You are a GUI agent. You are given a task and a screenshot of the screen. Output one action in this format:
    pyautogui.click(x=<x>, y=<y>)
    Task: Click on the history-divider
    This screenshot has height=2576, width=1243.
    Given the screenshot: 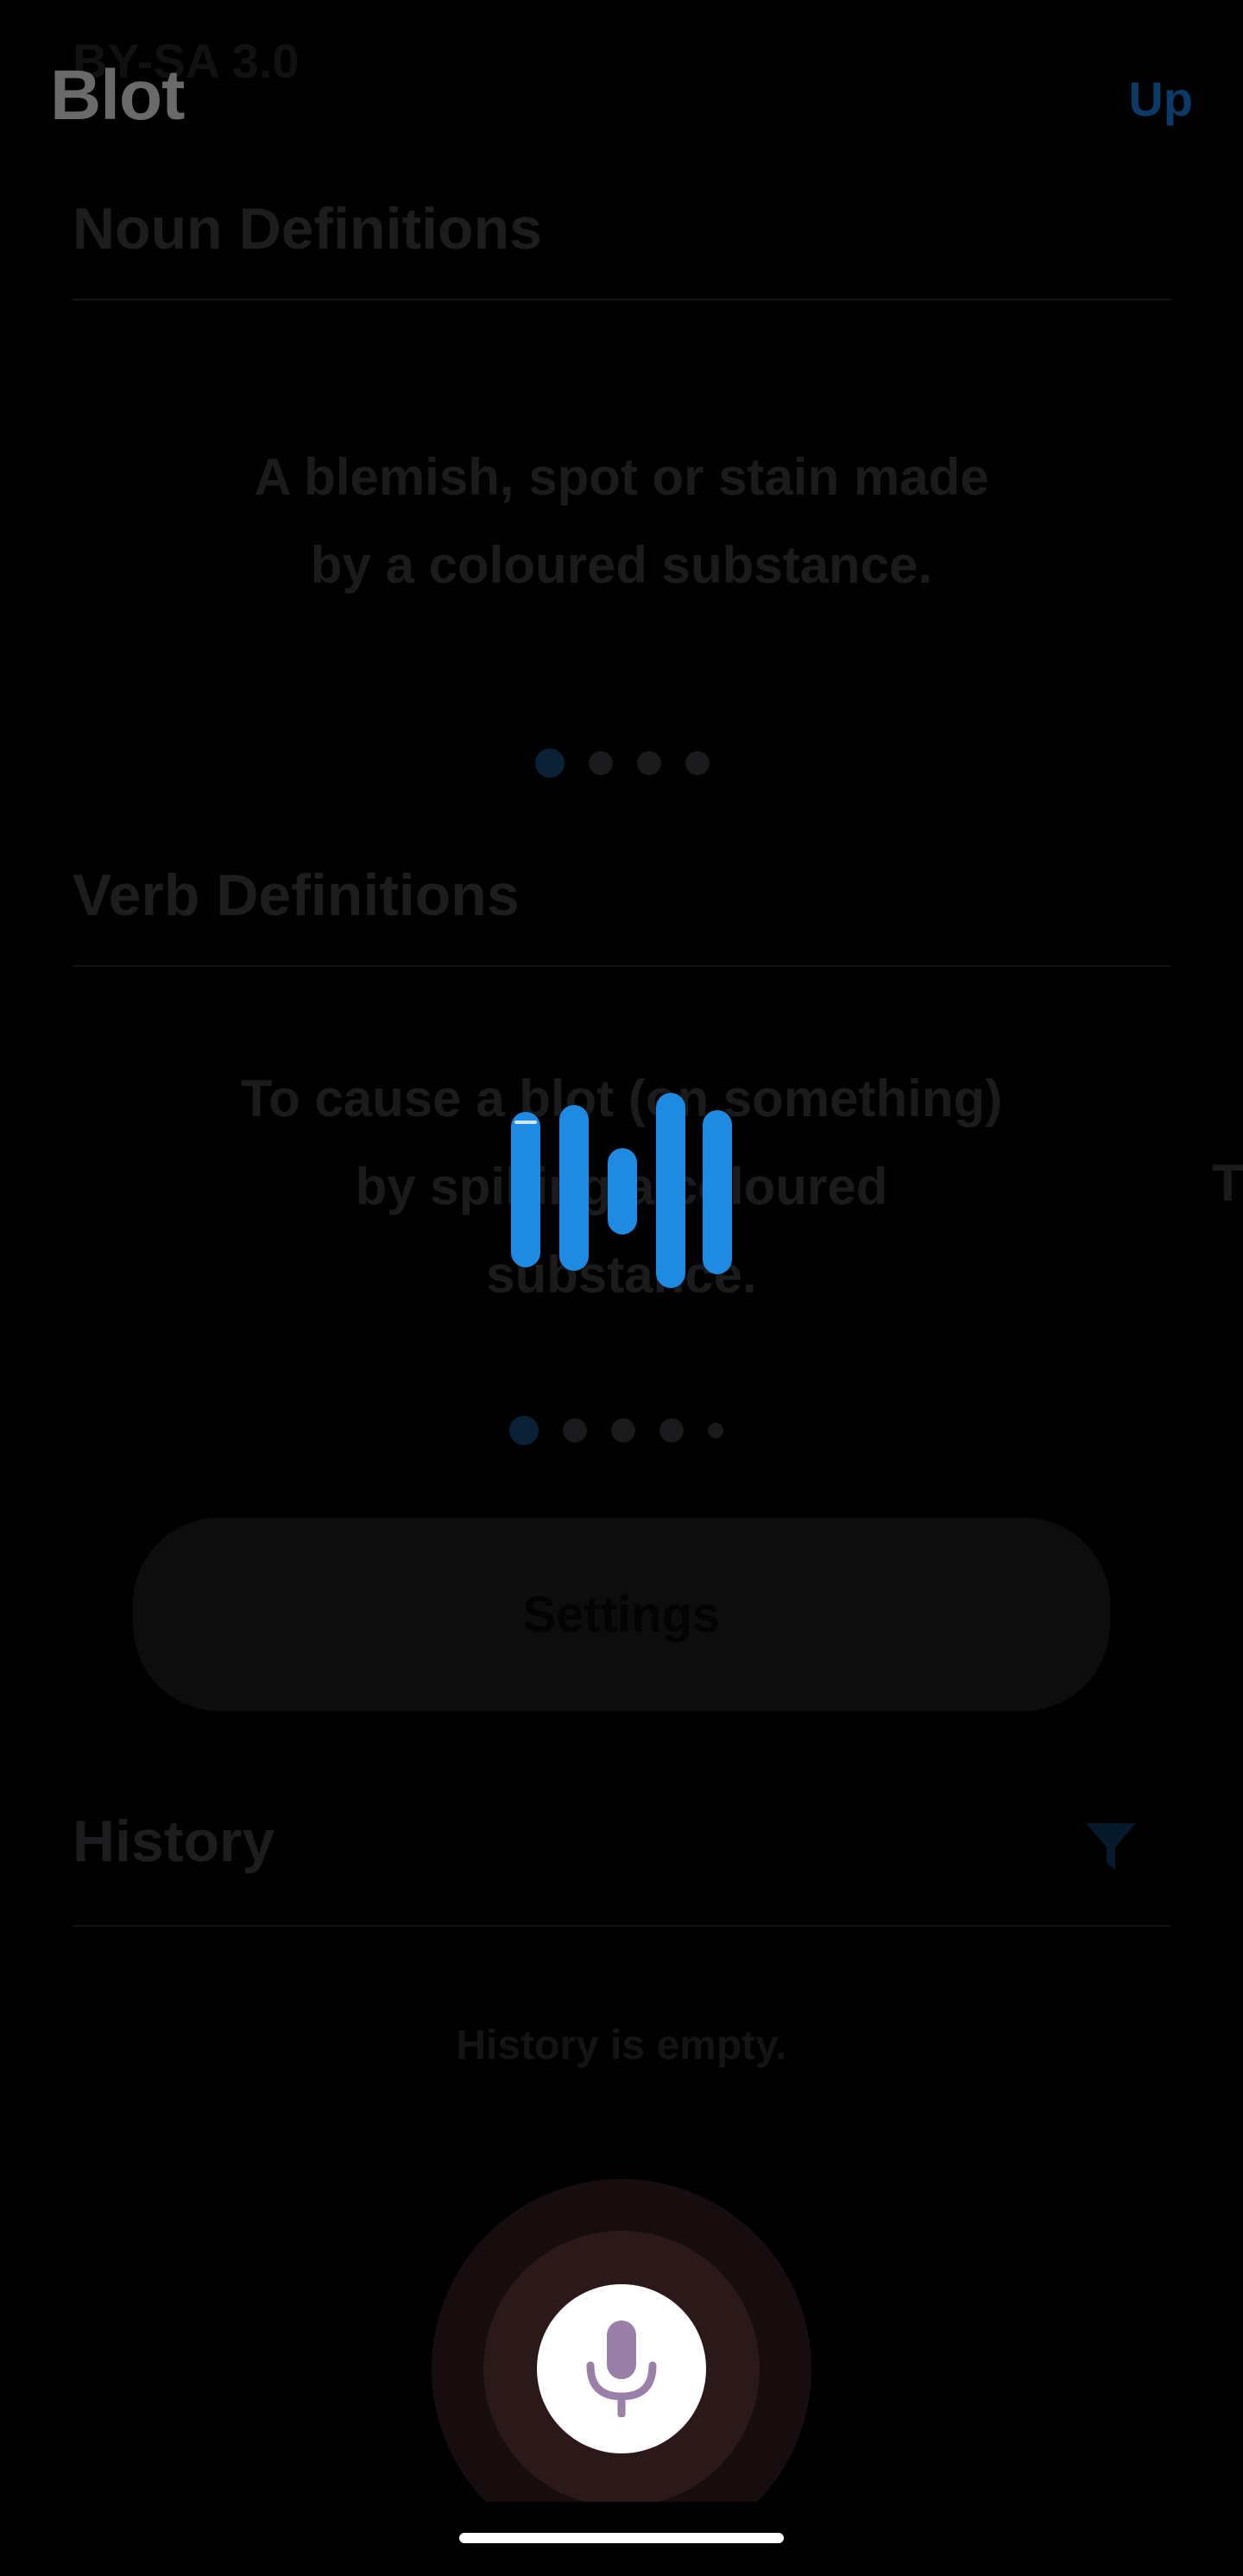 What is the action you would take?
    pyautogui.click(x=621, y=1926)
    